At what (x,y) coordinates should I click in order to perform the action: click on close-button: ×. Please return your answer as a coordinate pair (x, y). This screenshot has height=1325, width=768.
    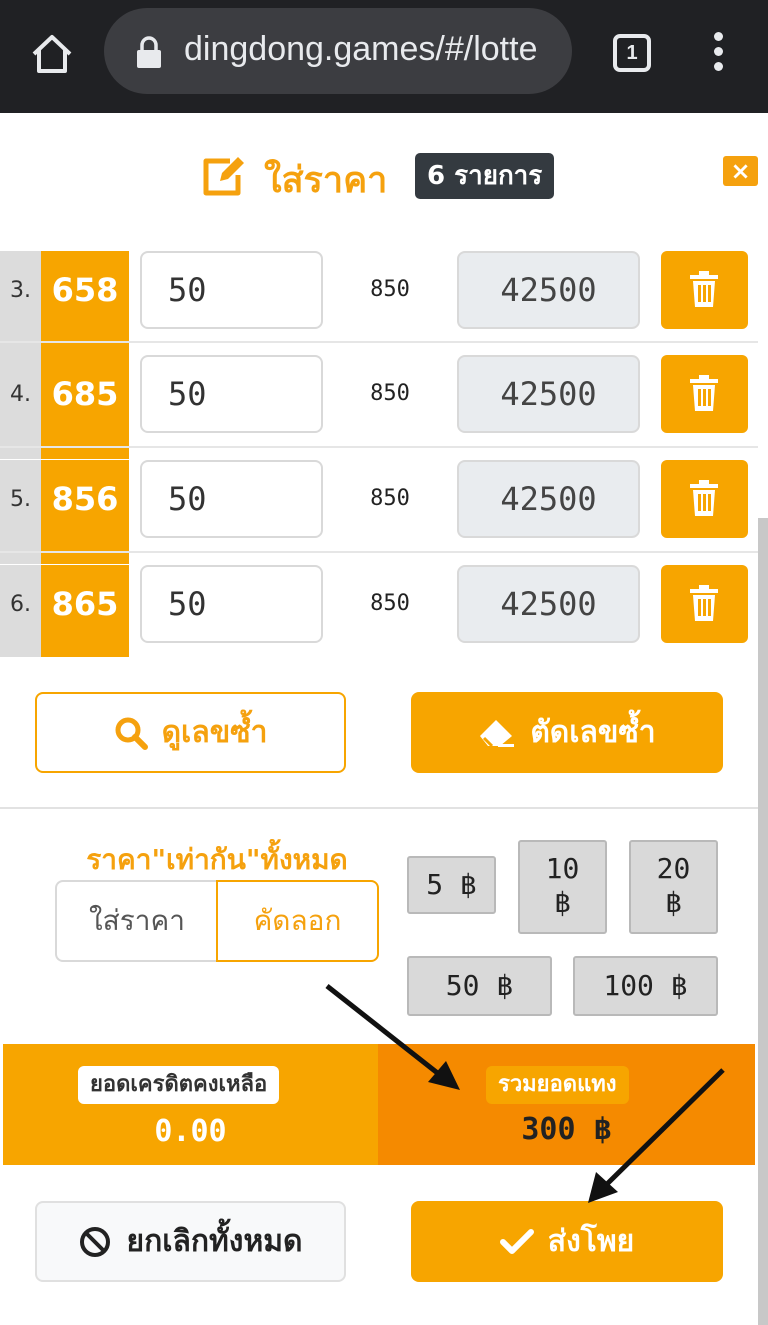
    Looking at the image, I should click on (740, 171).